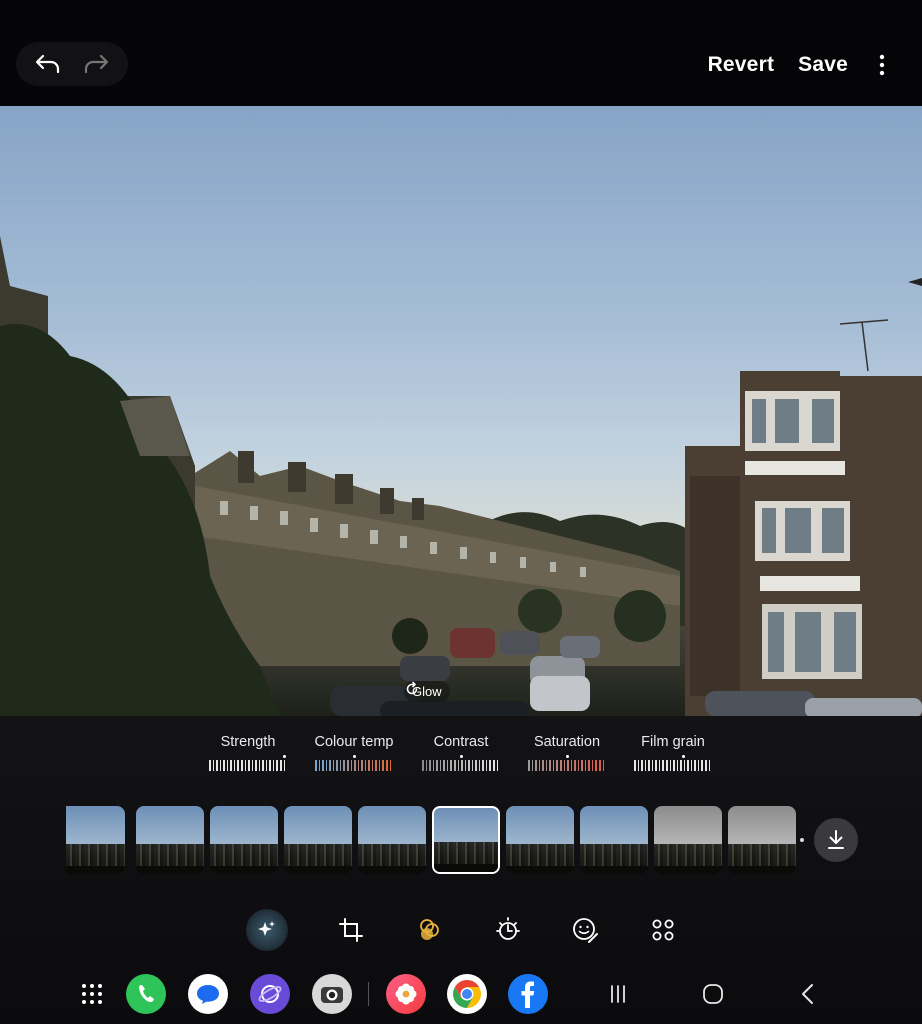  Describe the element at coordinates (48, 64) in the screenshot. I see `undo-button` at that location.